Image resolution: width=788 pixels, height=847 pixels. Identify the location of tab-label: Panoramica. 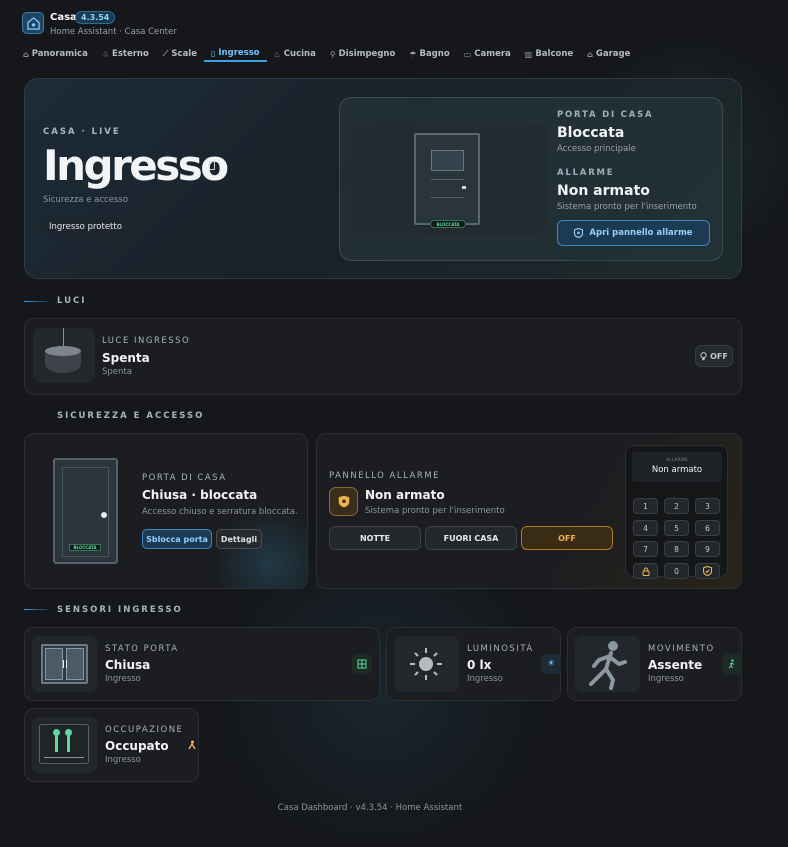
(59, 54).